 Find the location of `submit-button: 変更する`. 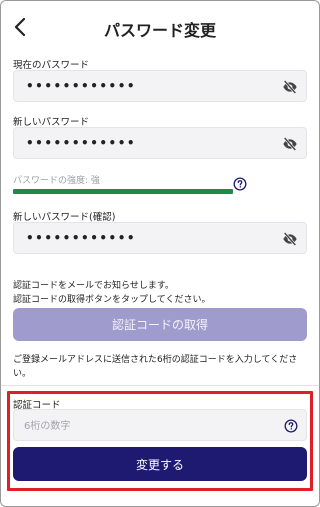

submit-button: 変更する is located at coordinates (160, 464).